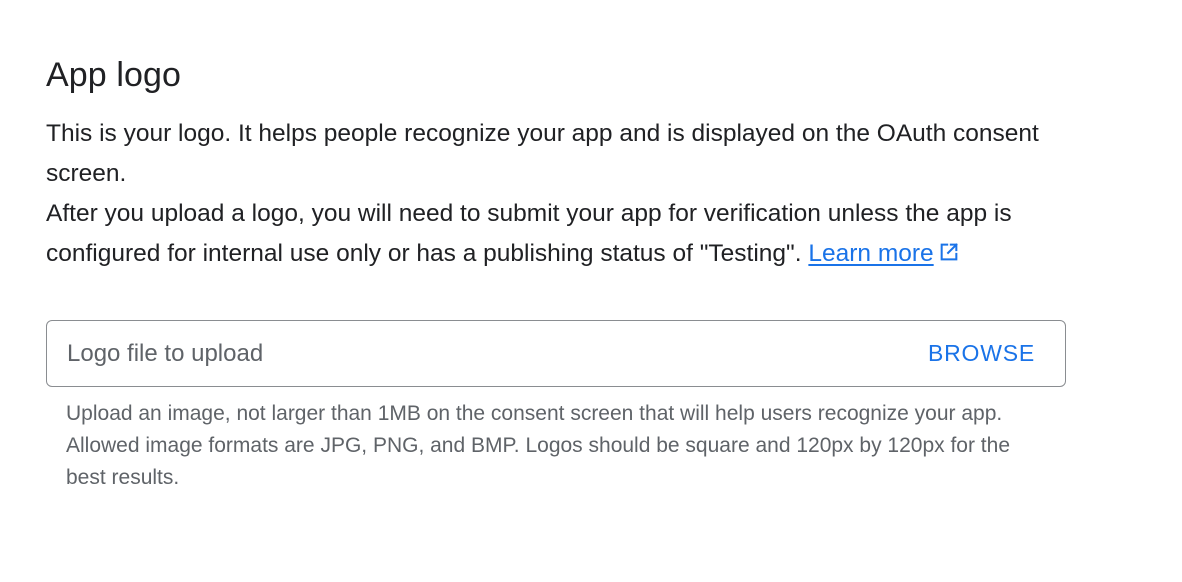  I want to click on logo-file-placeholder: Logo file to upload, so click(165, 353).